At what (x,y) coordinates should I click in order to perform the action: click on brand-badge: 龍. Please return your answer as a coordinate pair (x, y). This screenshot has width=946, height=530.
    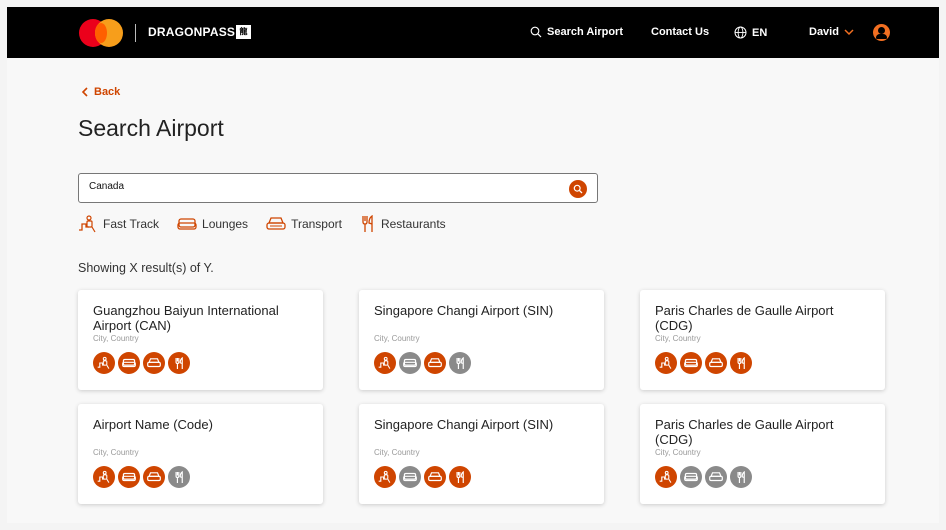
    Looking at the image, I should click on (244, 32).